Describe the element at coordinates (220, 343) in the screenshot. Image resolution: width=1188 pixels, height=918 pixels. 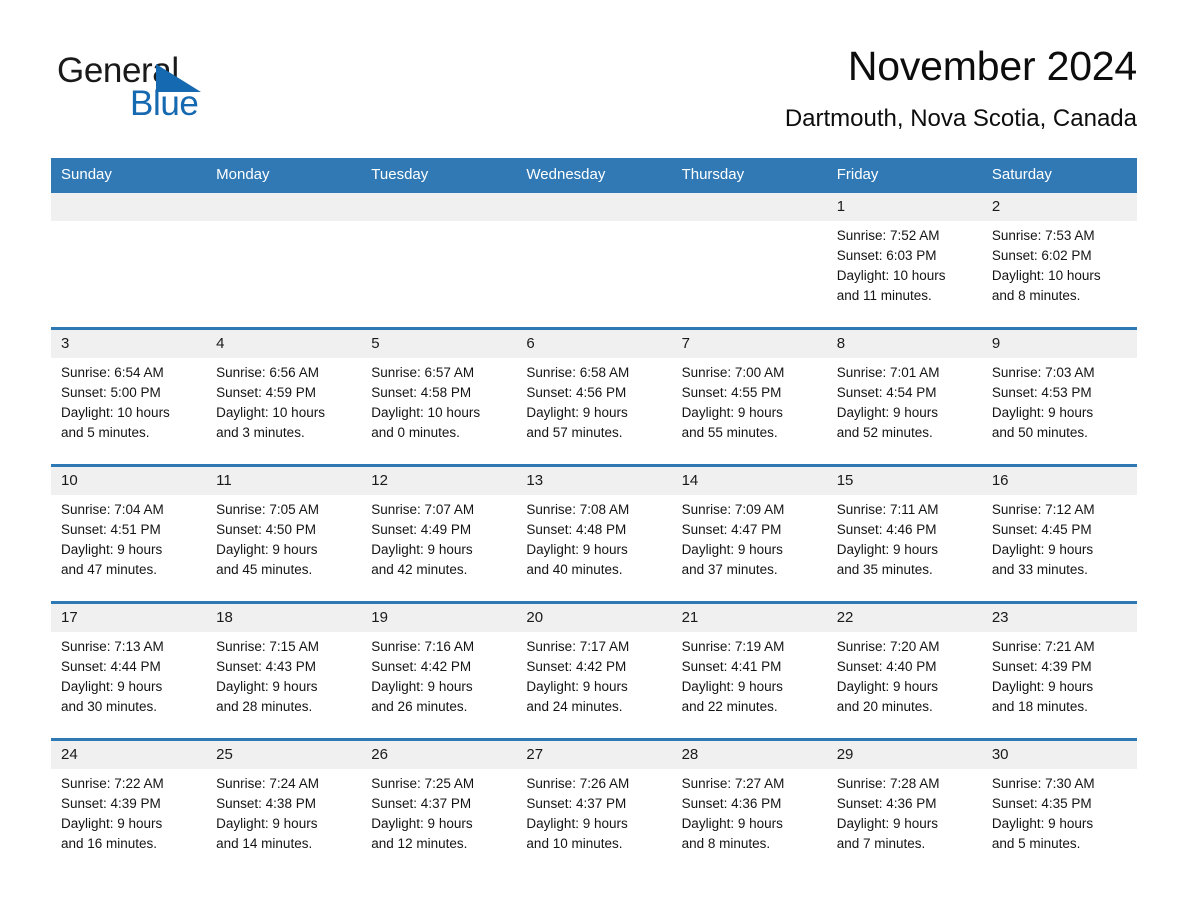
I see `day-number: 4` at that location.